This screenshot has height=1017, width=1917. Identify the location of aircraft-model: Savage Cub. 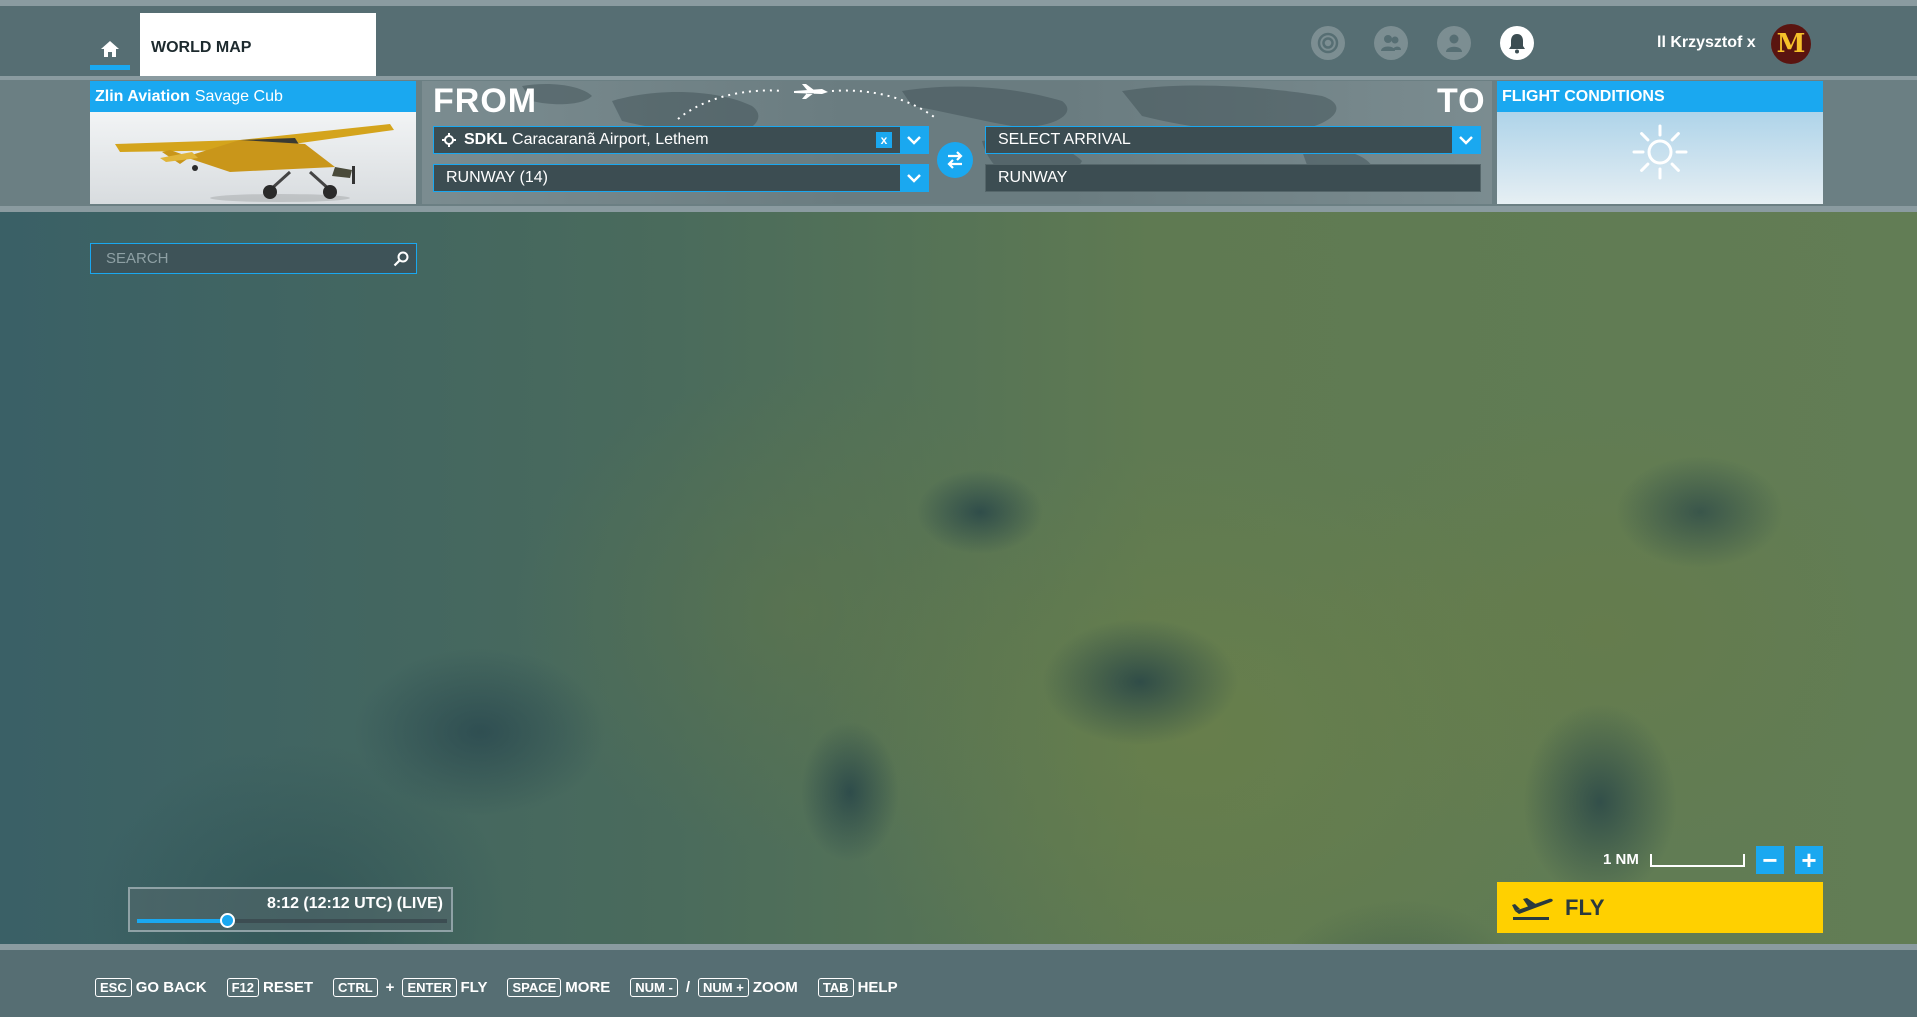
(238, 96).